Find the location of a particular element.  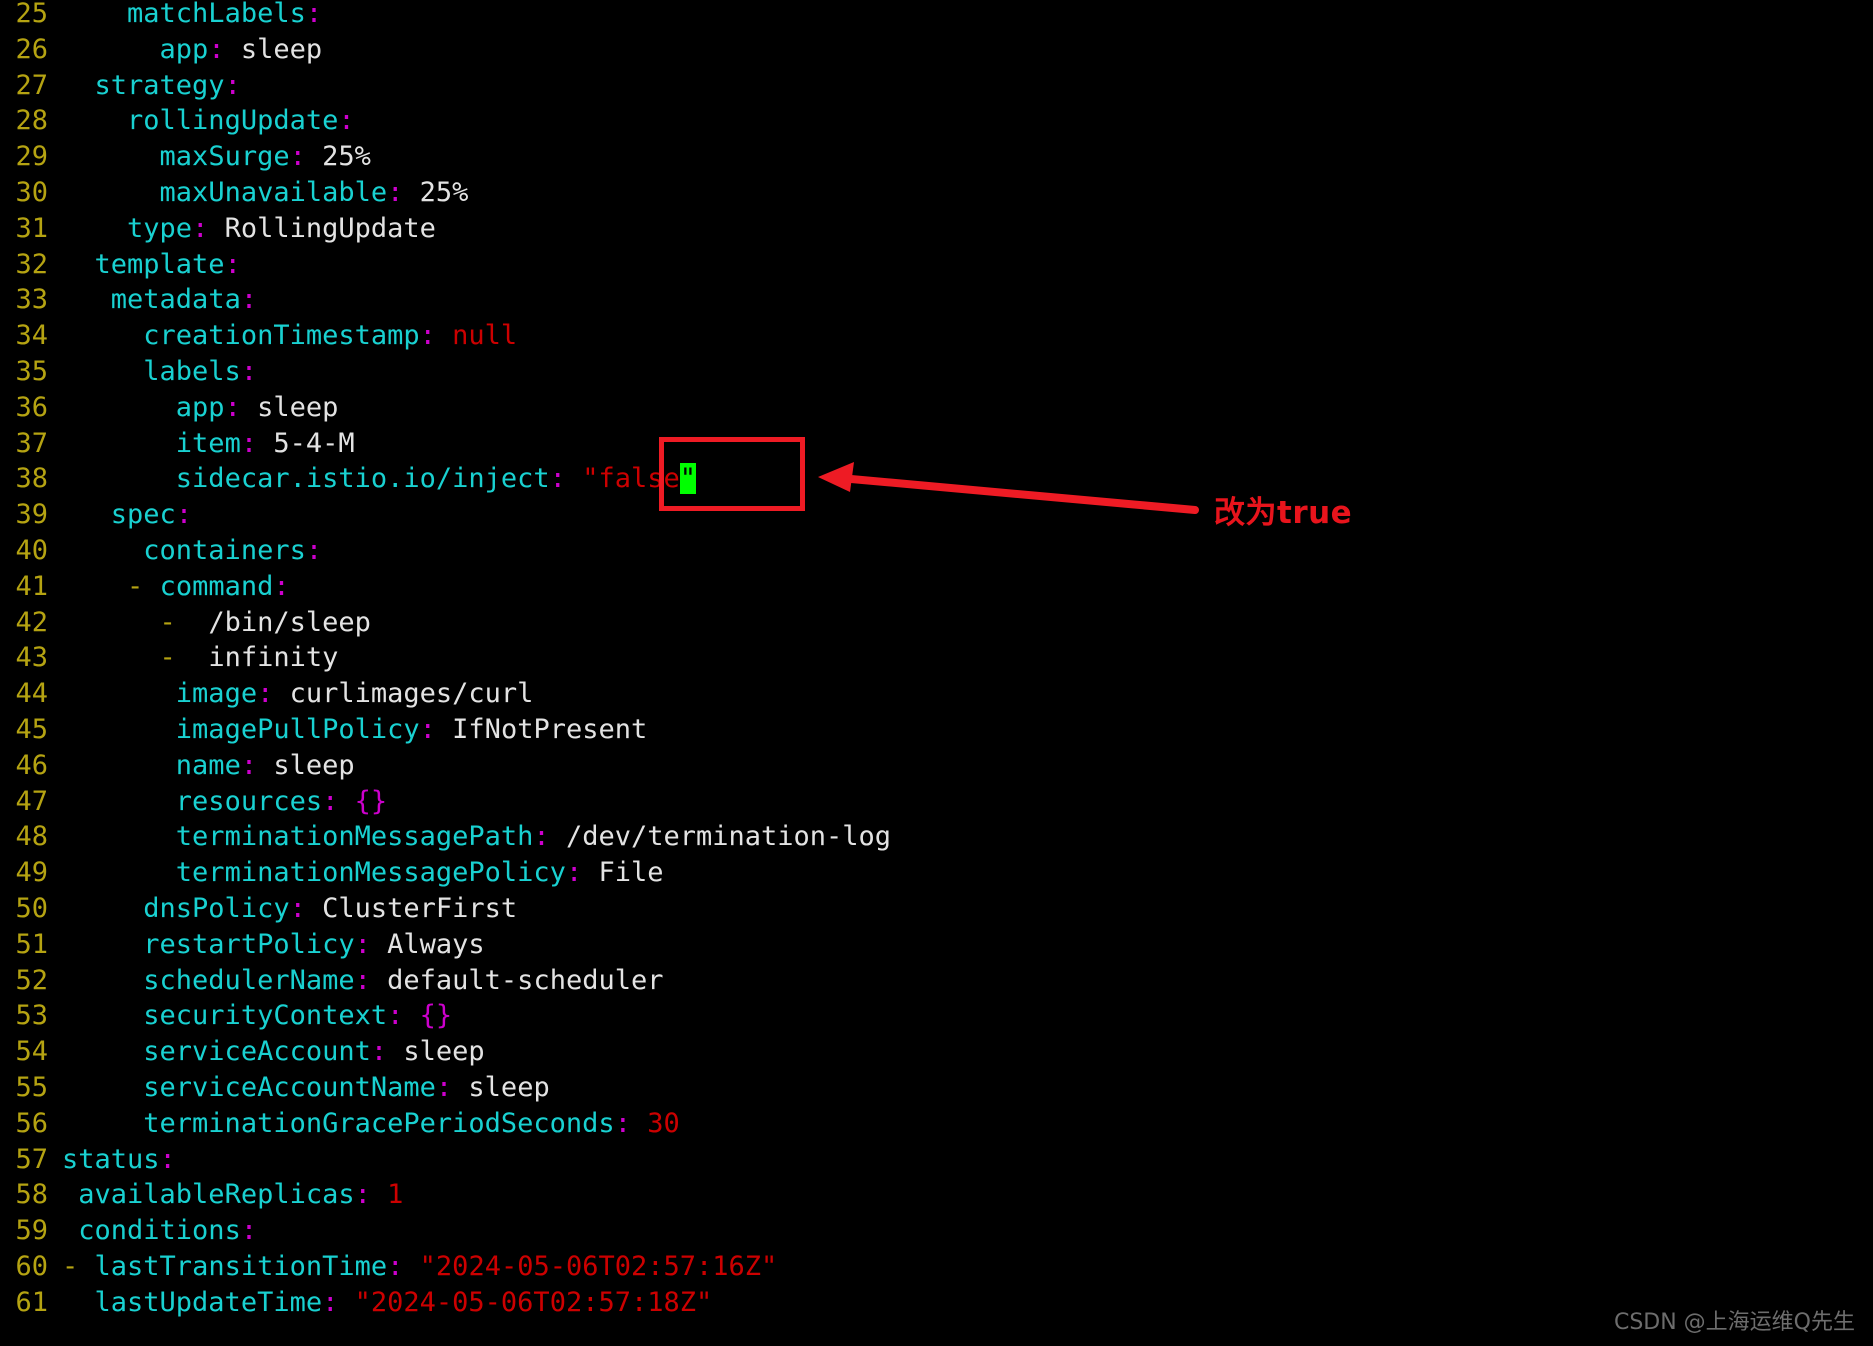

code-line: 35 labels: is located at coordinates (445, 372).